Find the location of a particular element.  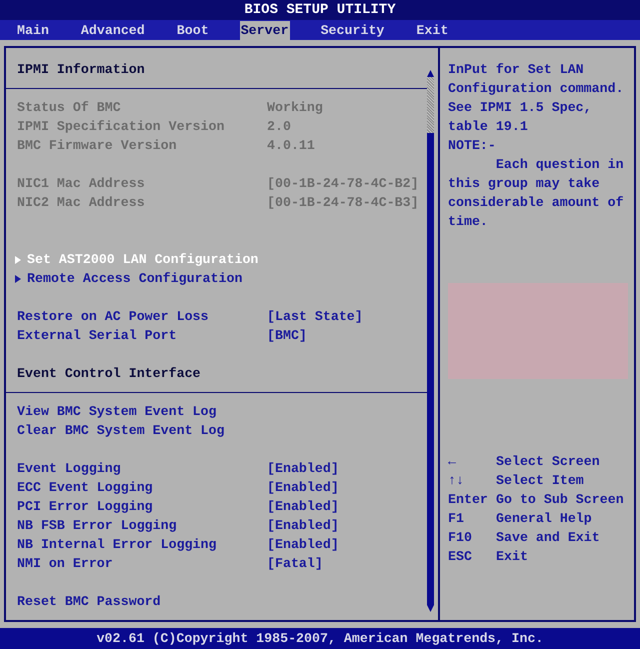

tab: Server is located at coordinates (265, 30).